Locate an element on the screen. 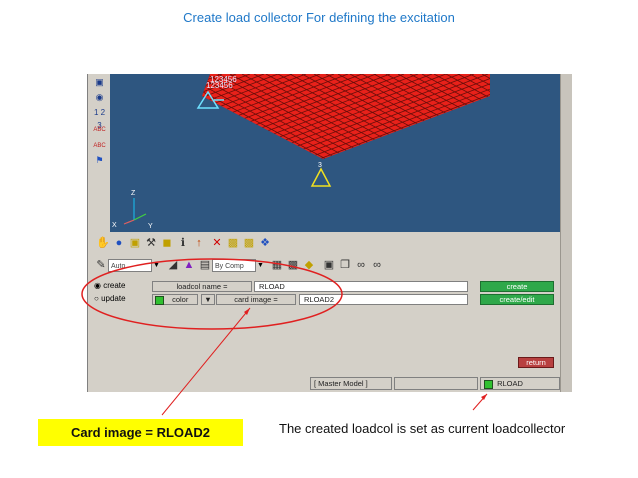  highlight-ellipse is located at coordinates (212, 294).